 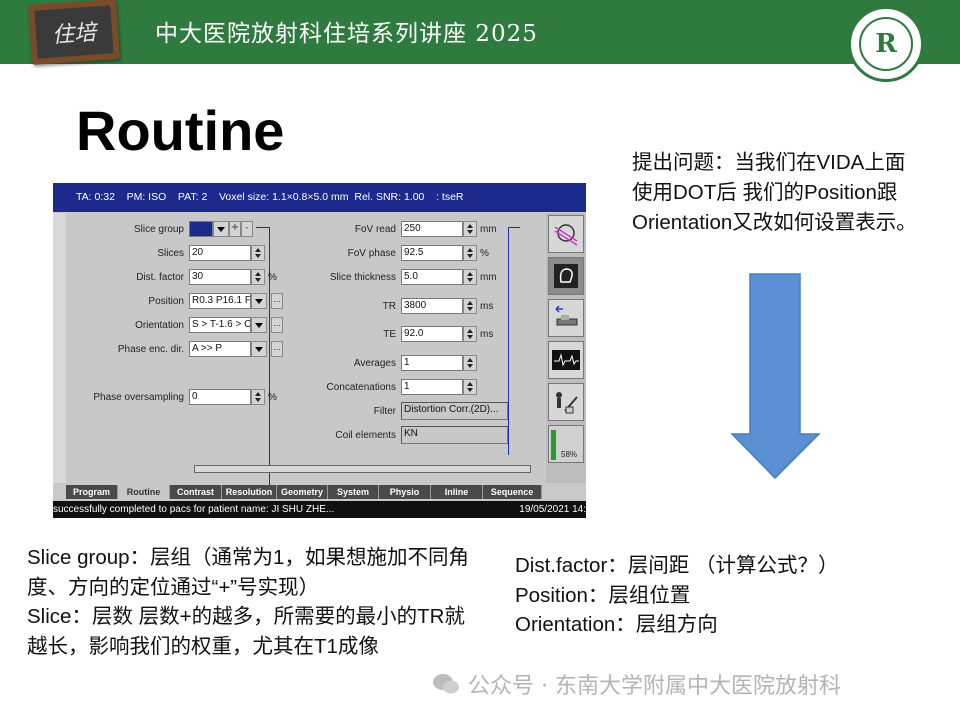 I want to click on slice-group-field: 1, so click(x=201, y=229).